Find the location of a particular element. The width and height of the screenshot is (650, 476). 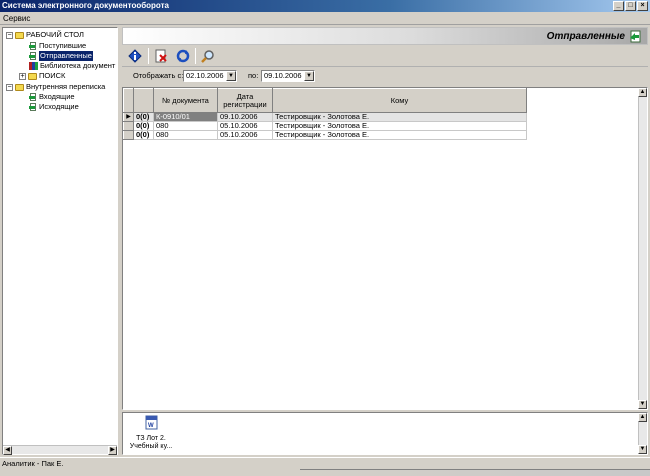

library-icon is located at coordinates (33, 66).